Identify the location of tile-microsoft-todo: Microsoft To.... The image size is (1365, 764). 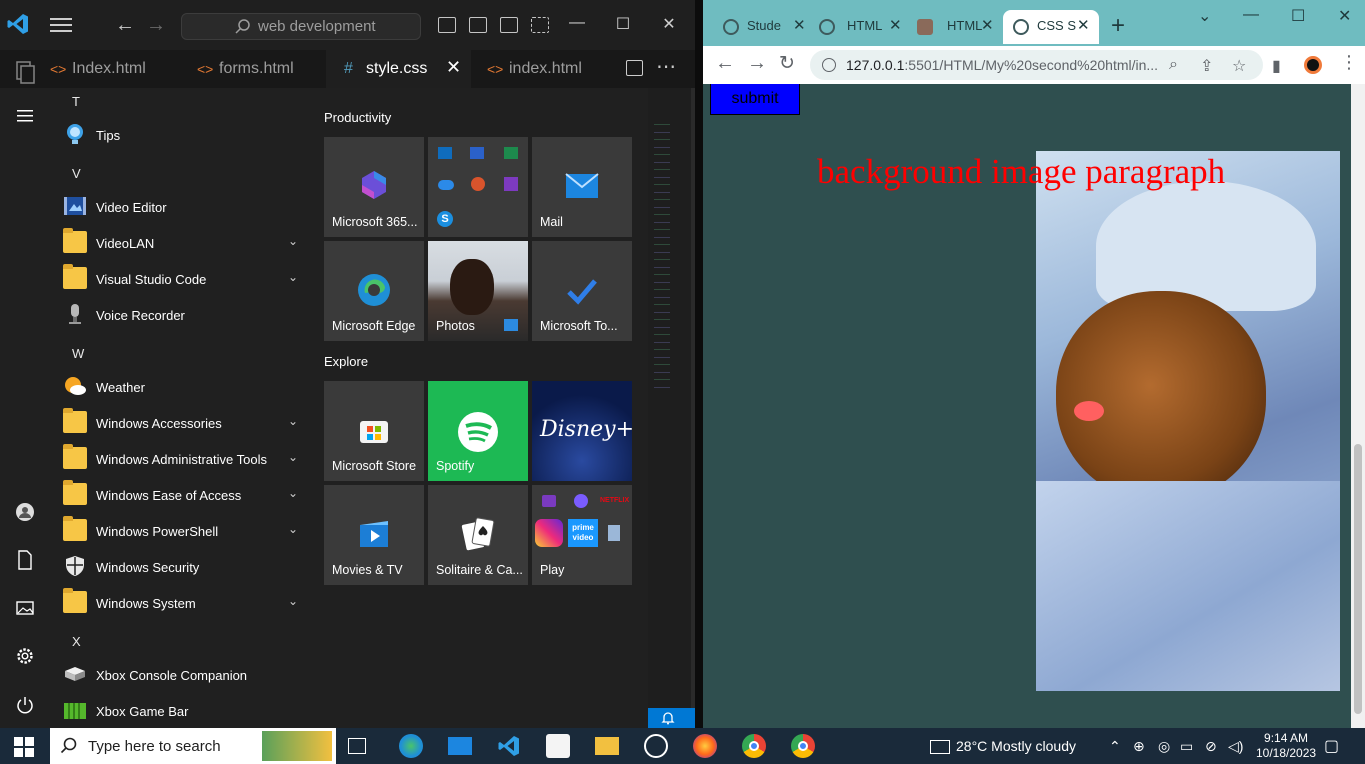
(582, 291).